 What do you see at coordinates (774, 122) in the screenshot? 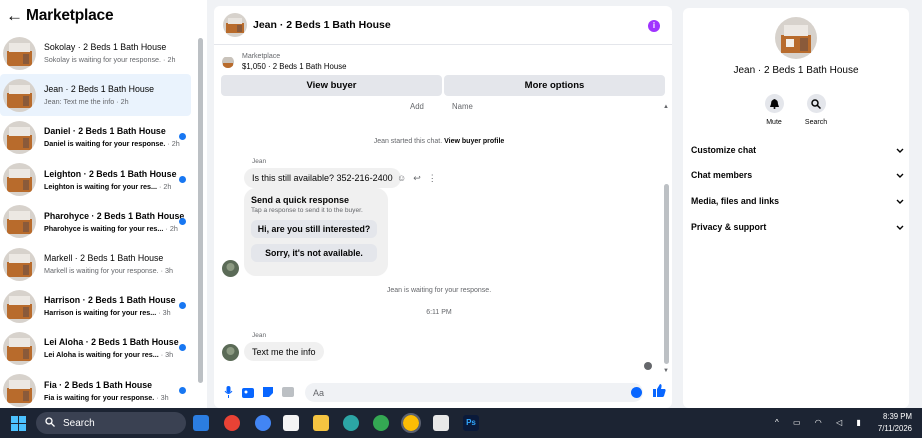
I see `mute-label: Mute` at bounding box center [774, 122].